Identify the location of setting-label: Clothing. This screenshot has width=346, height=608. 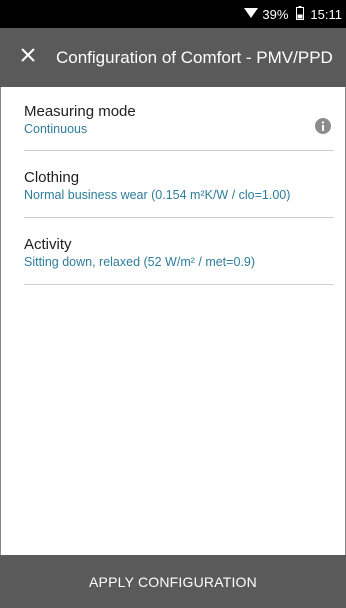
(52, 177).